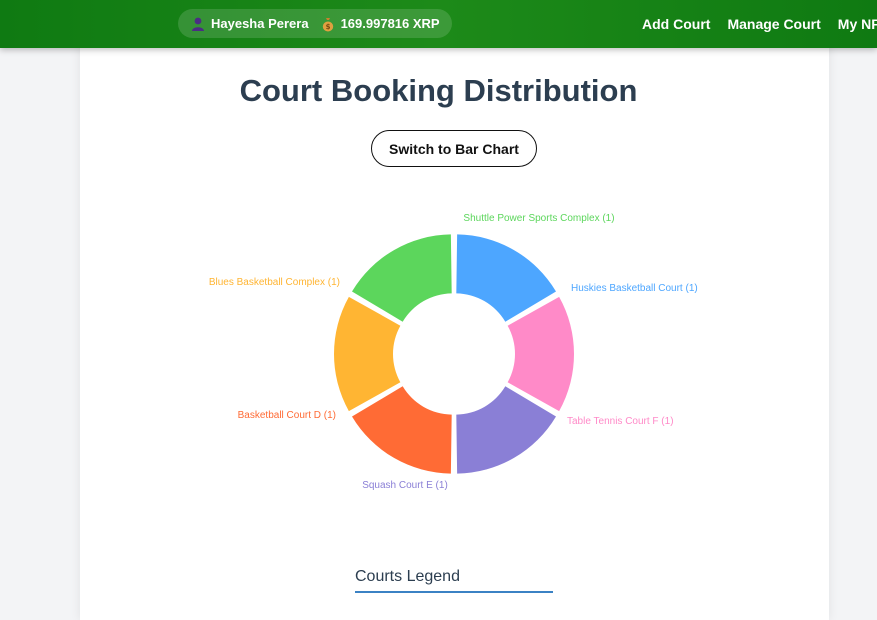 The width and height of the screenshot is (877, 620). Describe the element at coordinates (454, 580) in the screenshot. I see `legend-title: Courts Legend` at that location.